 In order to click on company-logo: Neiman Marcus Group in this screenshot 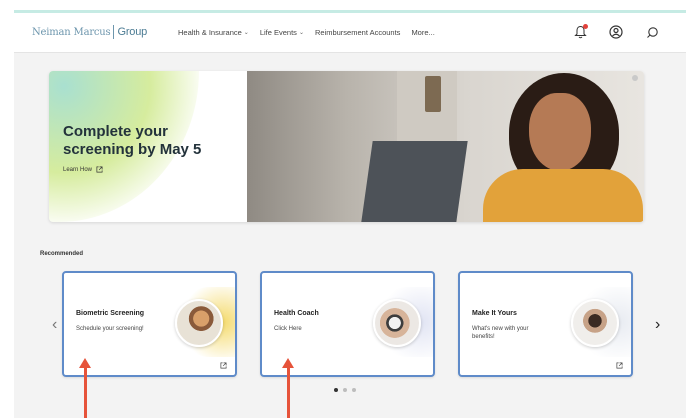, I will do `click(89, 32)`.